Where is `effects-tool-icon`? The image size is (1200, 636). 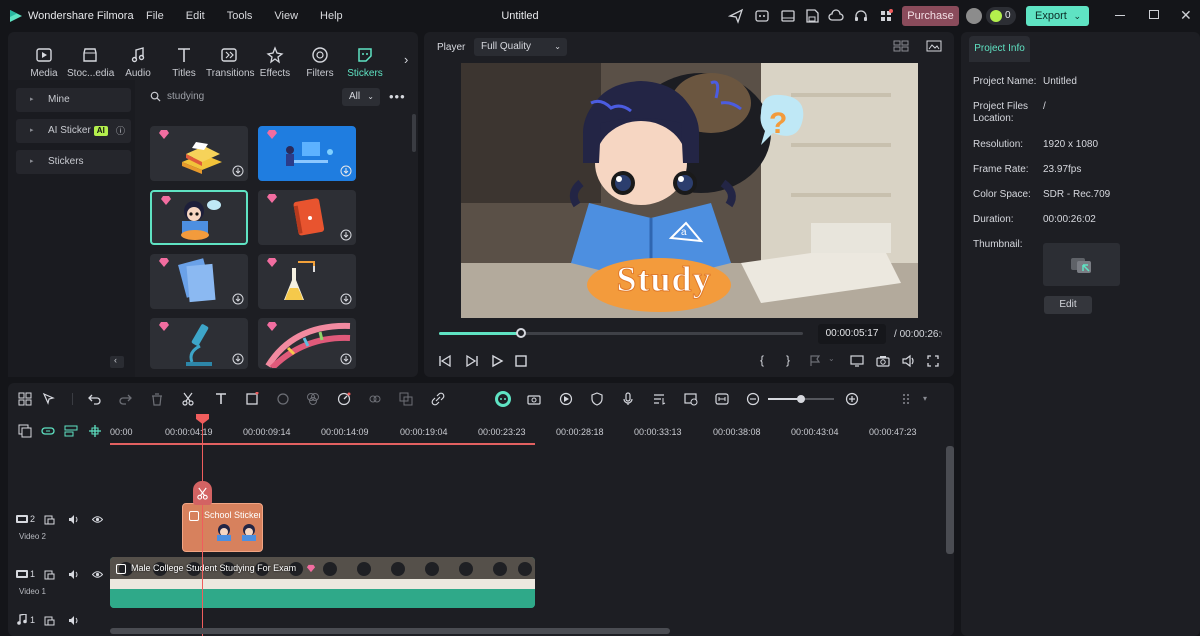 effects-tool-icon is located at coordinates (283, 399).